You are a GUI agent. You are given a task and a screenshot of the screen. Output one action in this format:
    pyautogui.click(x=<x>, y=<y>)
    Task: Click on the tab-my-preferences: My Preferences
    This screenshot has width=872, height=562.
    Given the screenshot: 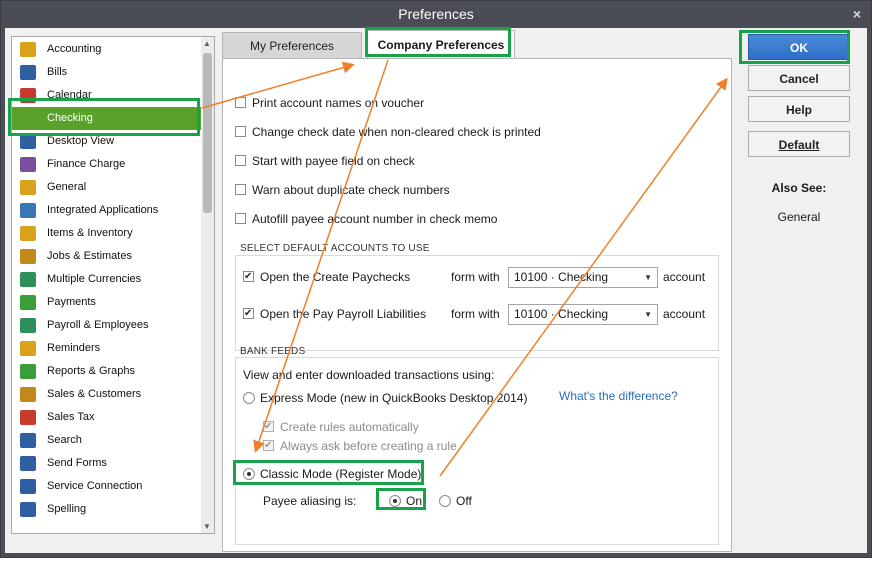 What is the action you would take?
    pyautogui.click(x=292, y=46)
    